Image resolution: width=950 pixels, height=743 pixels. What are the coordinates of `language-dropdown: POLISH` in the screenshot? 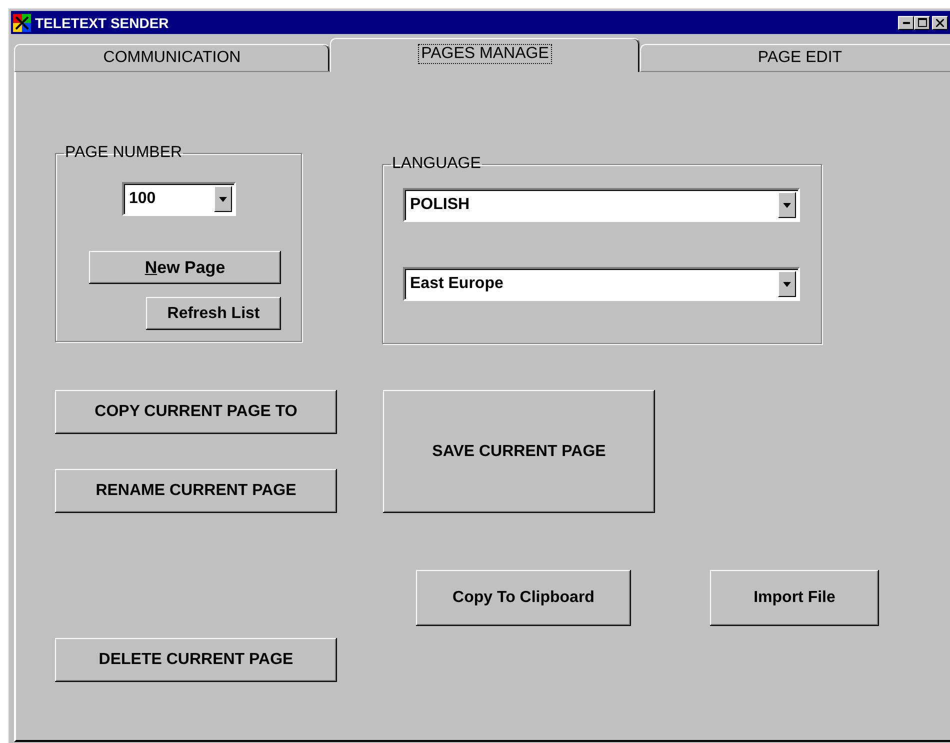 It's located at (601, 205).